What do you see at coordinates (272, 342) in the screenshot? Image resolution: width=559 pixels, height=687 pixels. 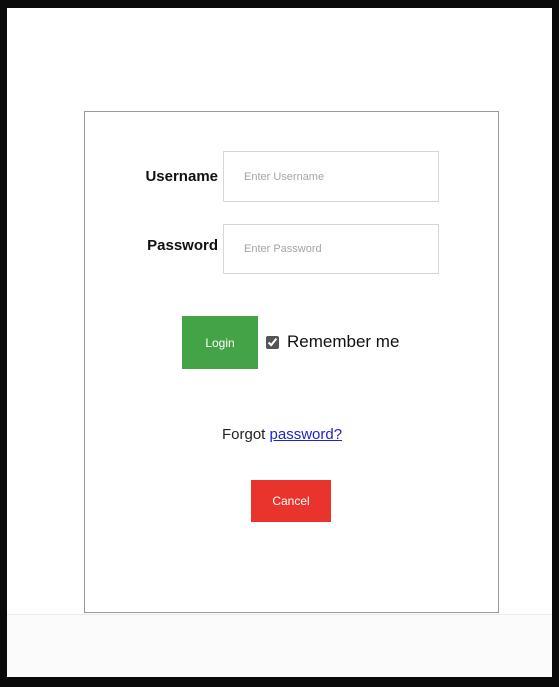 I see `remember-me-checkbox` at bounding box center [272, 342].